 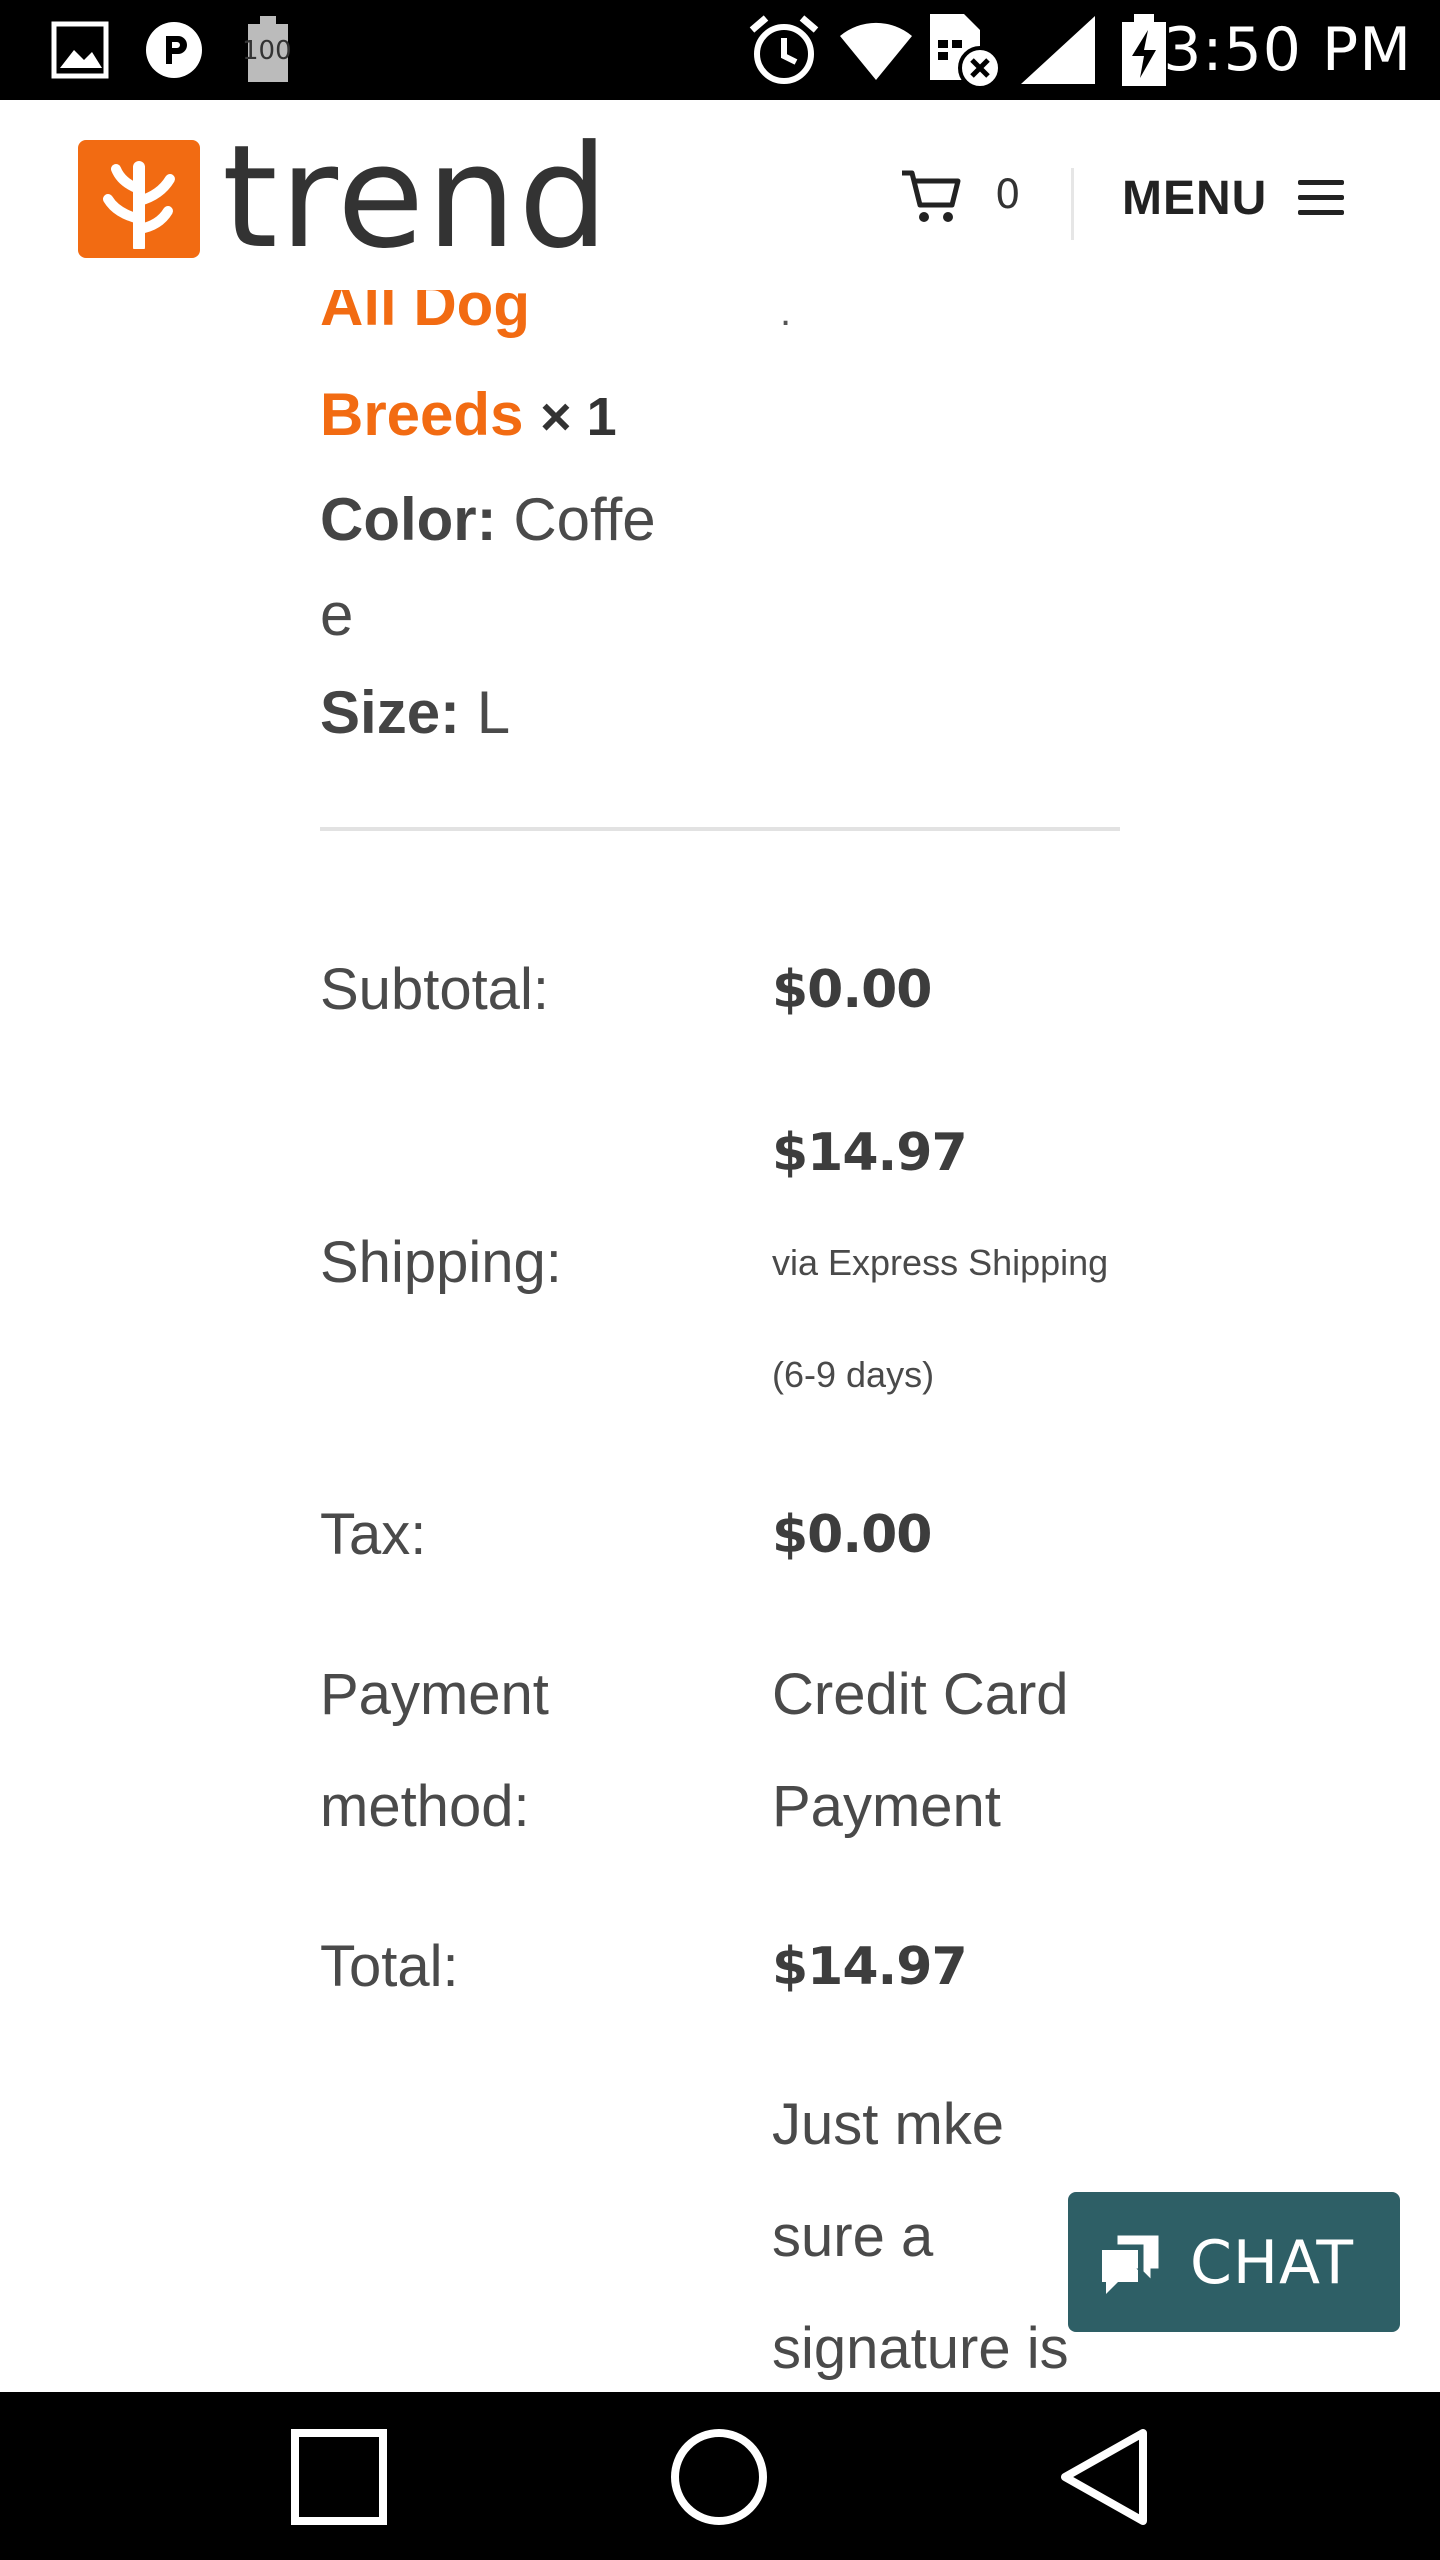 I want to click on back-triangle-icon, so click(x=1104, y=2477).